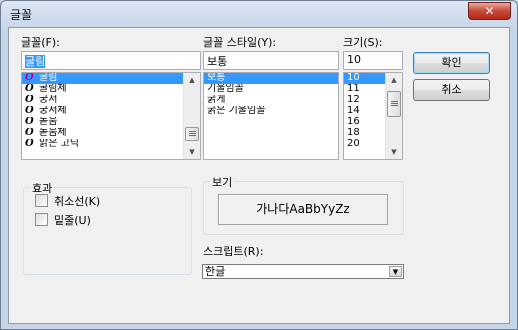 The image size is (518, 330). What do you see at coordinates (364, 133) in the screenshot?
I see `size-list-item: 18` at bounding box center [364, 133].